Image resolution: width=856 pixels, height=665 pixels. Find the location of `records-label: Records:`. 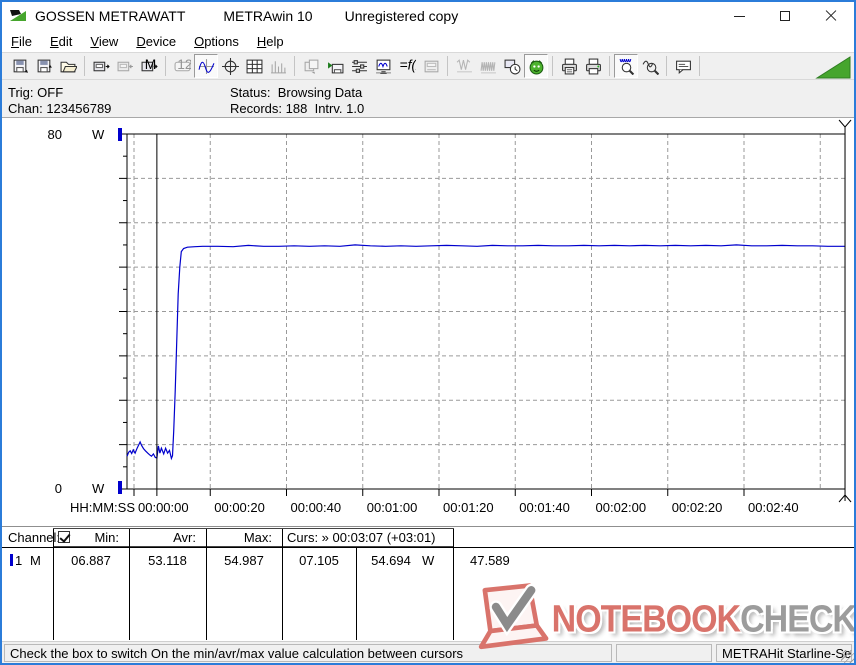

records-label: Records: is located at coordinates (256, 108).